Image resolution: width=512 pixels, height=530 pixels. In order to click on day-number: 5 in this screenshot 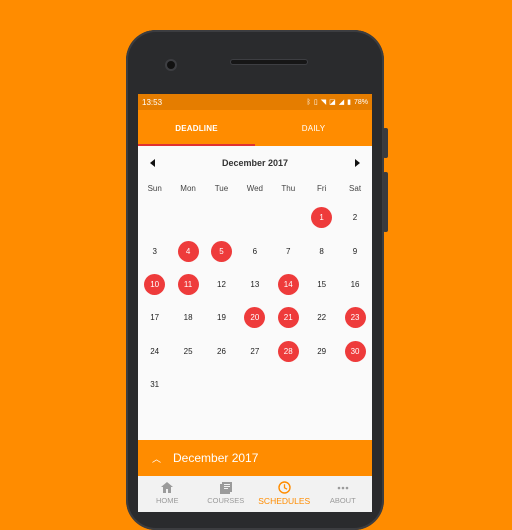, I will do `click(221, 251)`.